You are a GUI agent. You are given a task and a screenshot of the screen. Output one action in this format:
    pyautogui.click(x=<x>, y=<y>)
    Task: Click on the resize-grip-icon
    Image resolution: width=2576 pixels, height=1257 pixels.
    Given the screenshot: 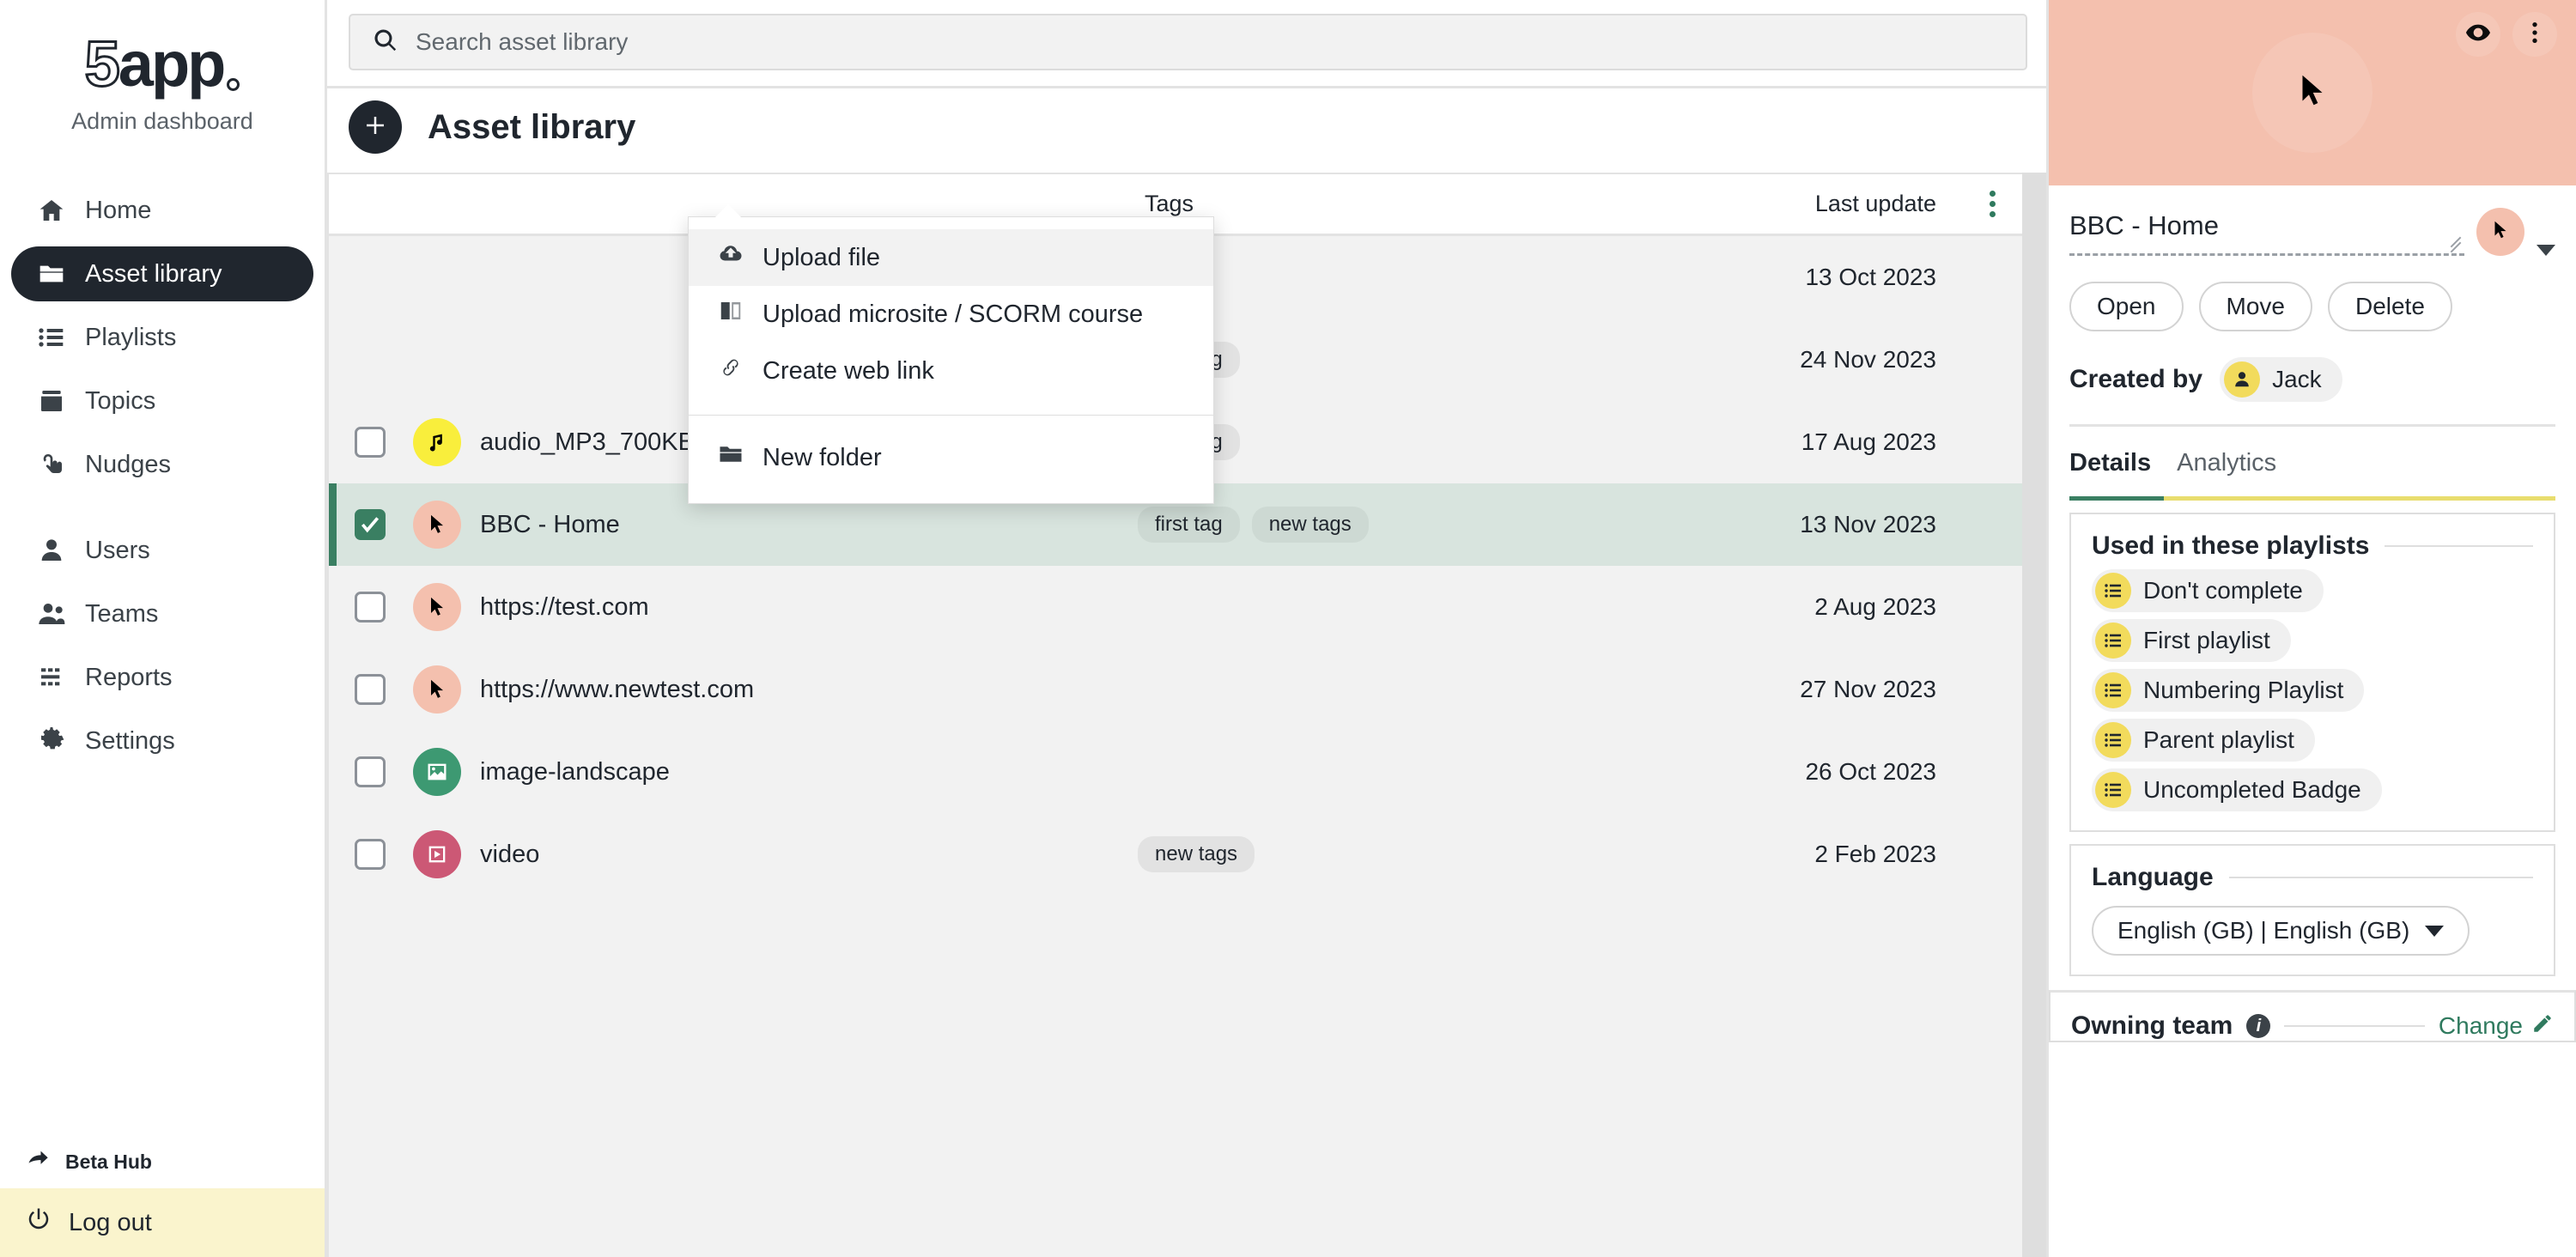 What is the action you would take?
    pyautogui.click(x=2456, y=244)
    